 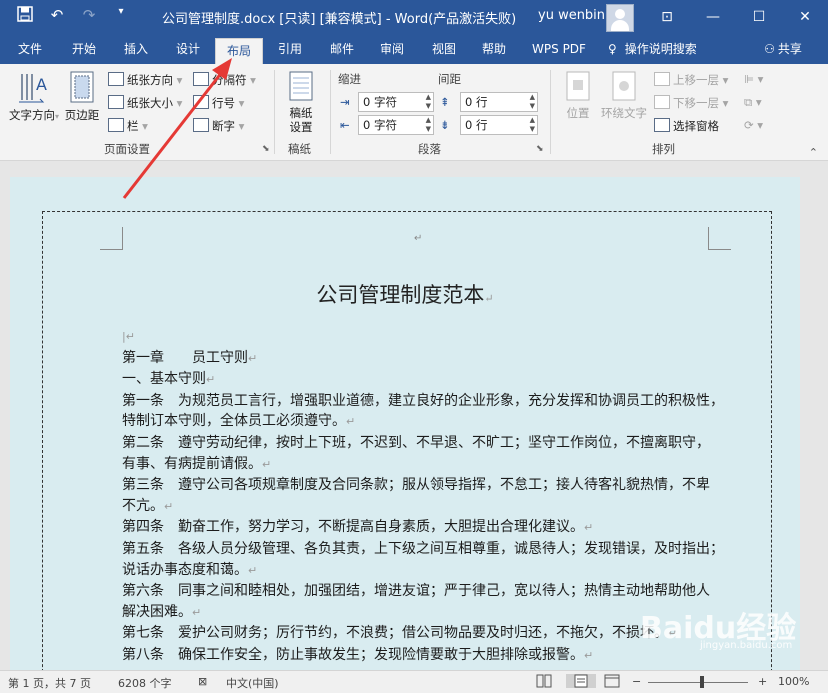 I want to click on paragraph: 一、基本守则↵, so click(x=169, y=379).